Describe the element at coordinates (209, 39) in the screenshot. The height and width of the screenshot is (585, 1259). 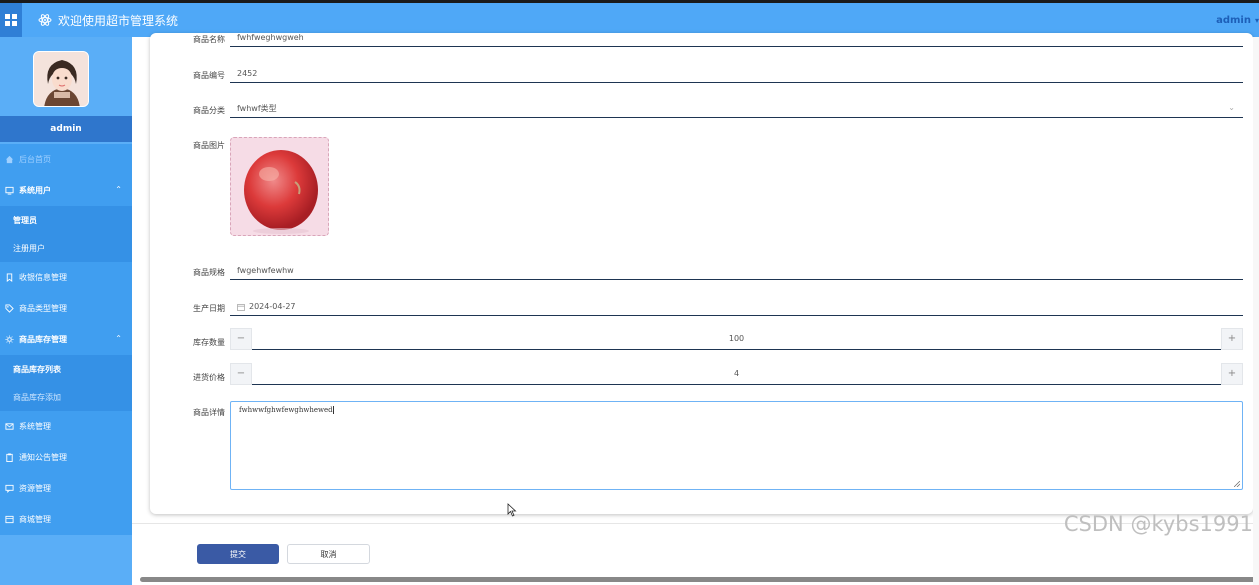
I see `name-label: 商品名称` at that location.